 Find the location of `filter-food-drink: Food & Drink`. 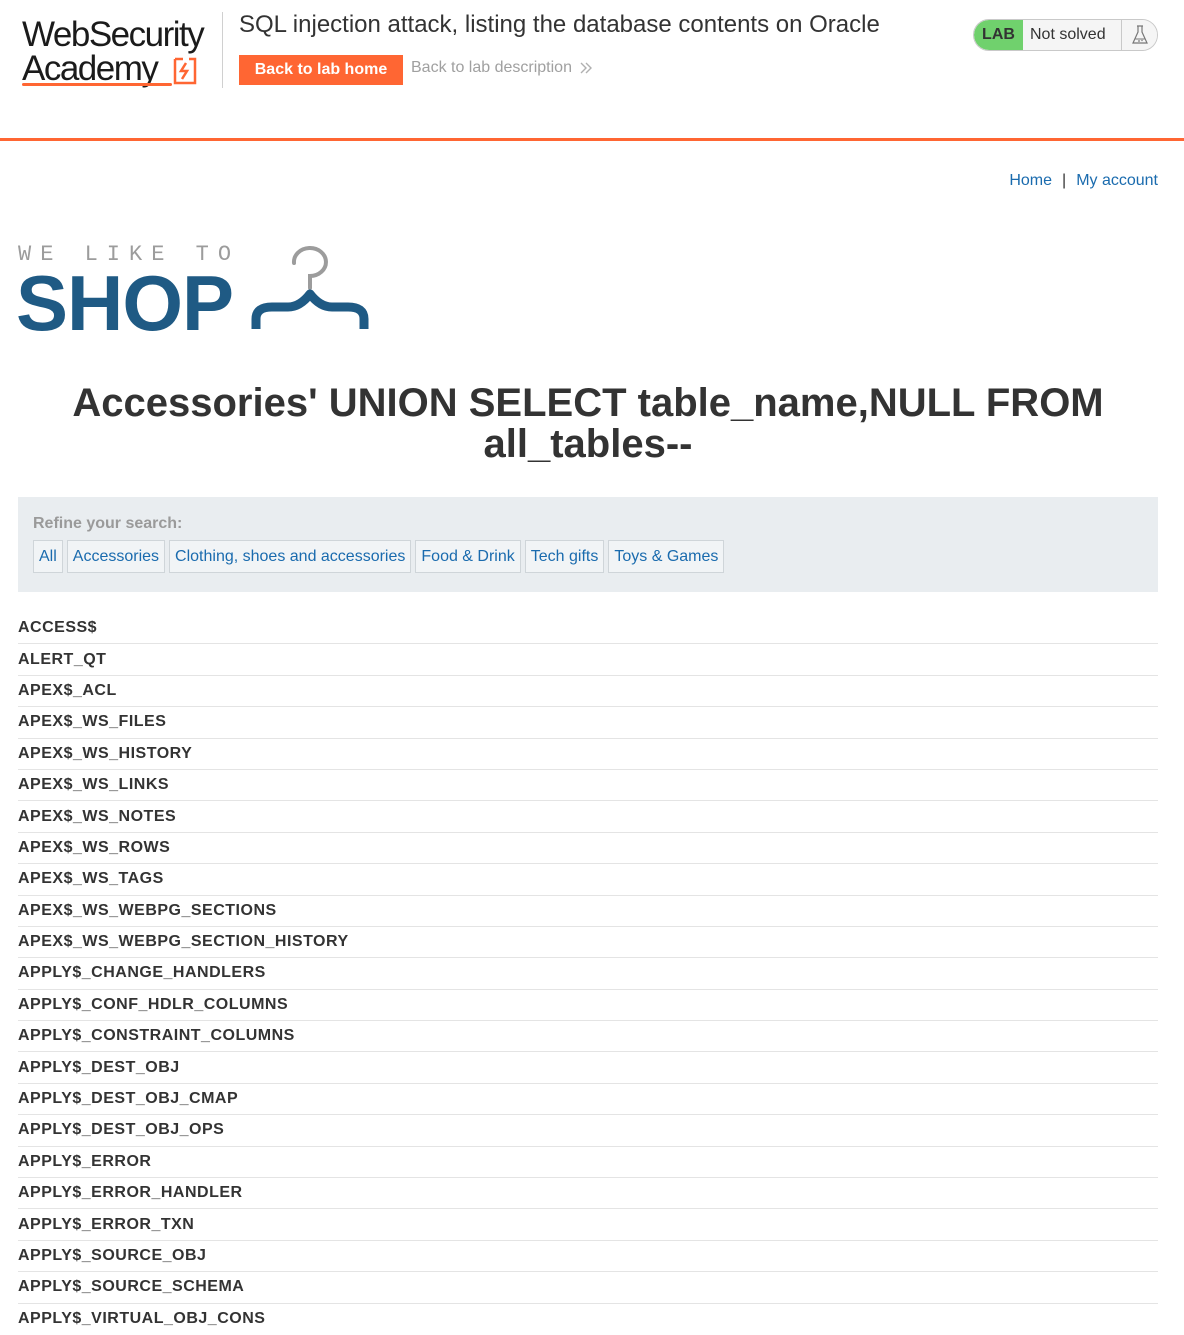

filter-food-drink: Food & Drink is located at coordinates (468, 556).